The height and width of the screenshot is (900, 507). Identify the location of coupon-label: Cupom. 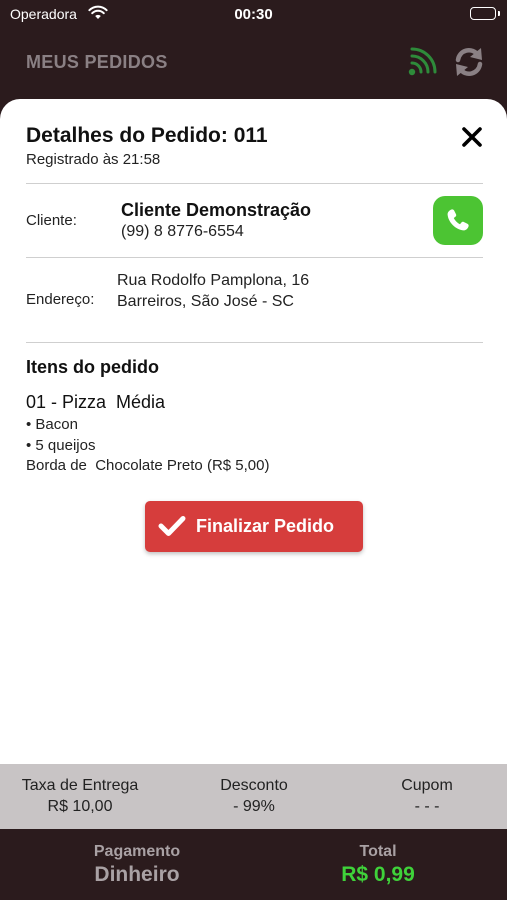
(427, 785).